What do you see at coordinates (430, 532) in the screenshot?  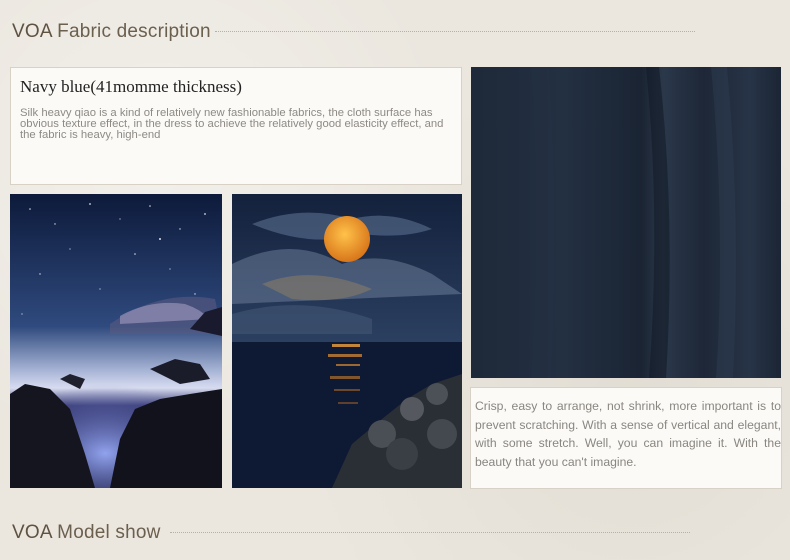 I see `model-section-divider` at bounding box center [430, 532].